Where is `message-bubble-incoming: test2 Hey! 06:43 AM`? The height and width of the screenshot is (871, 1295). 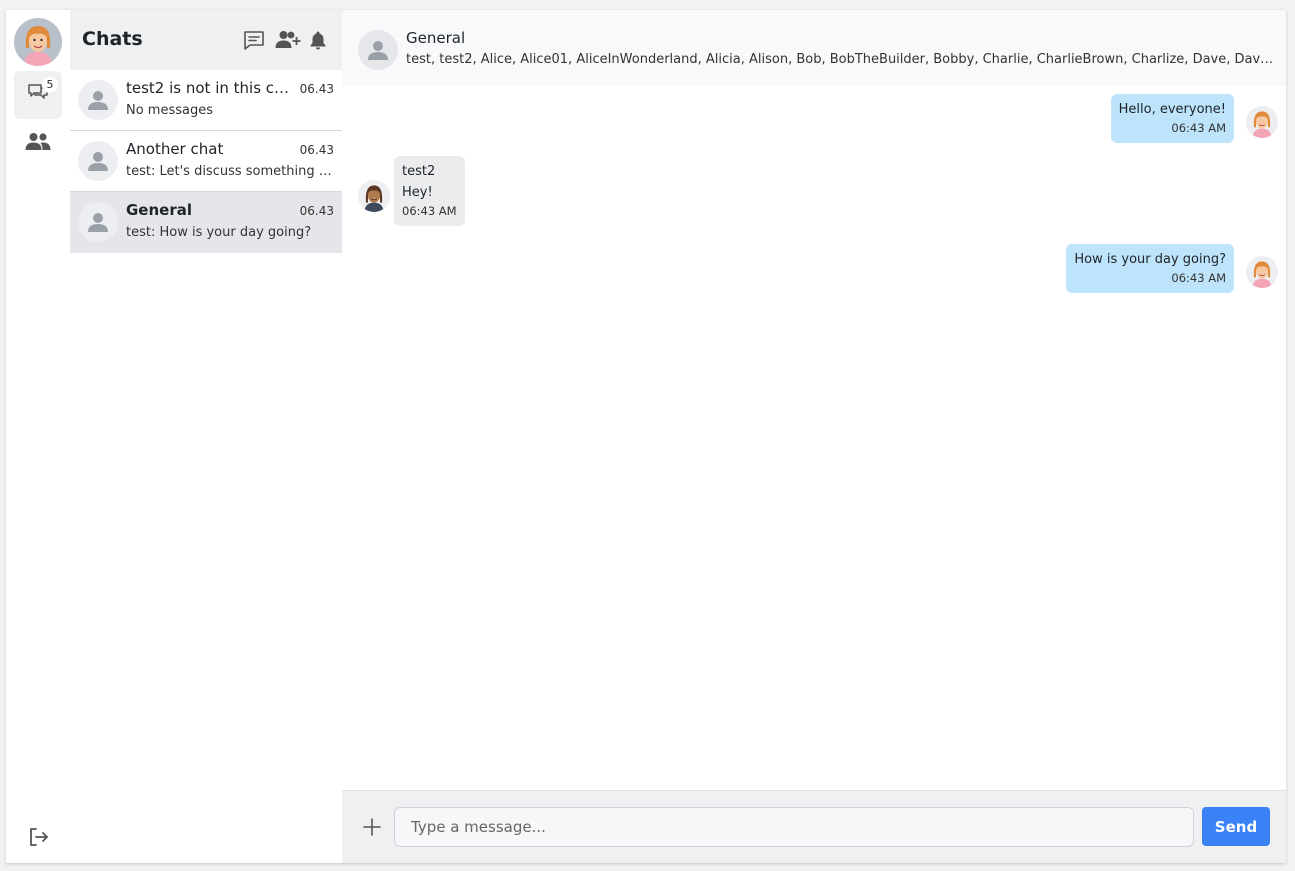 message-bubble-incoming: test2 Hey! 06:43 AM is located at coordinates (429, 191).